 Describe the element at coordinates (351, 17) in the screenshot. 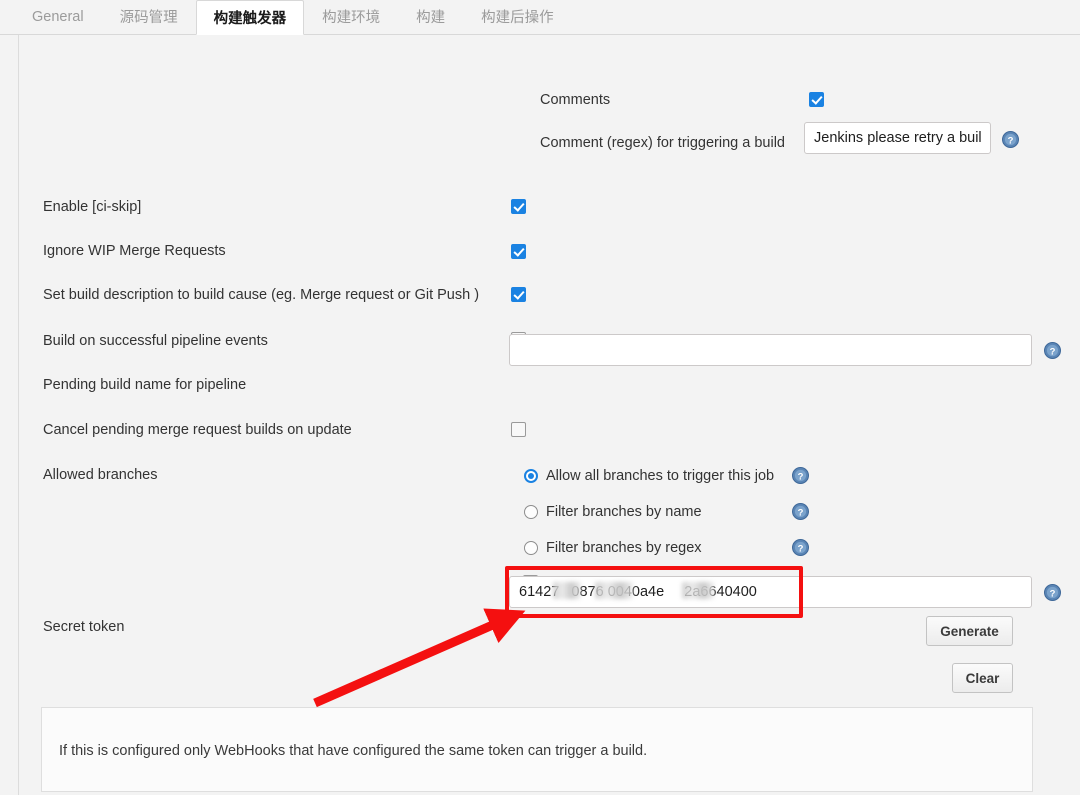

I see `tab-build-environment: 构建环境` at that location.